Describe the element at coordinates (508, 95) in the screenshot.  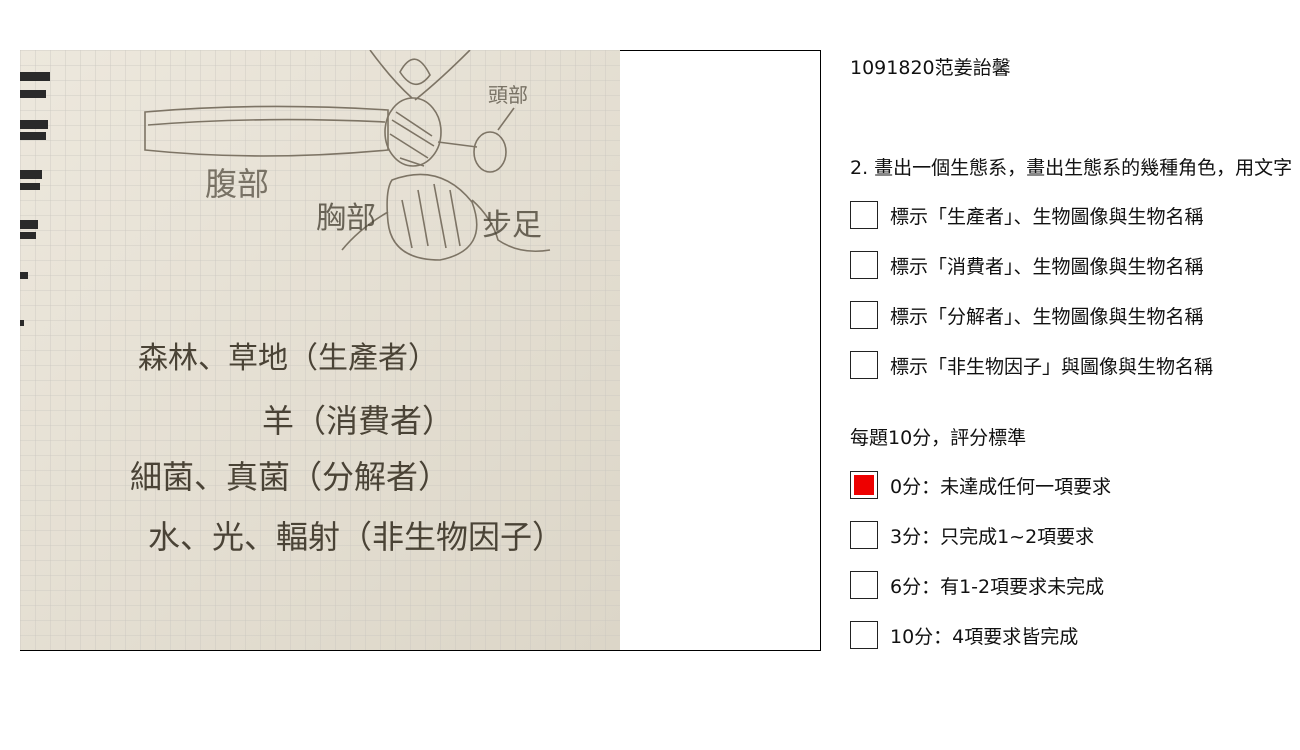
I see `photo-label-head: 頭部` at that location.